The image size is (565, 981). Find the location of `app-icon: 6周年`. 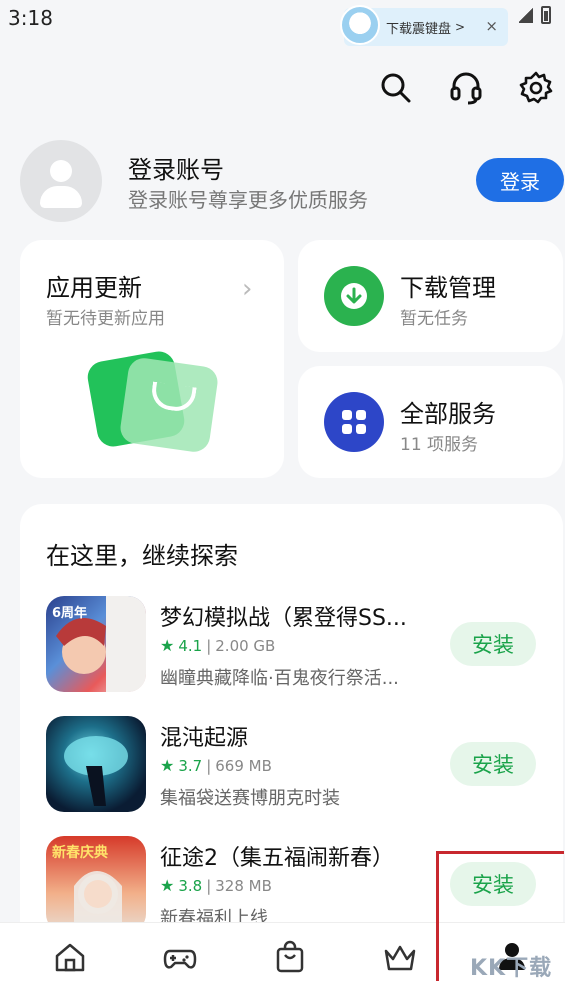

app-icon: 6周年 is located at coordinates (96, 644).